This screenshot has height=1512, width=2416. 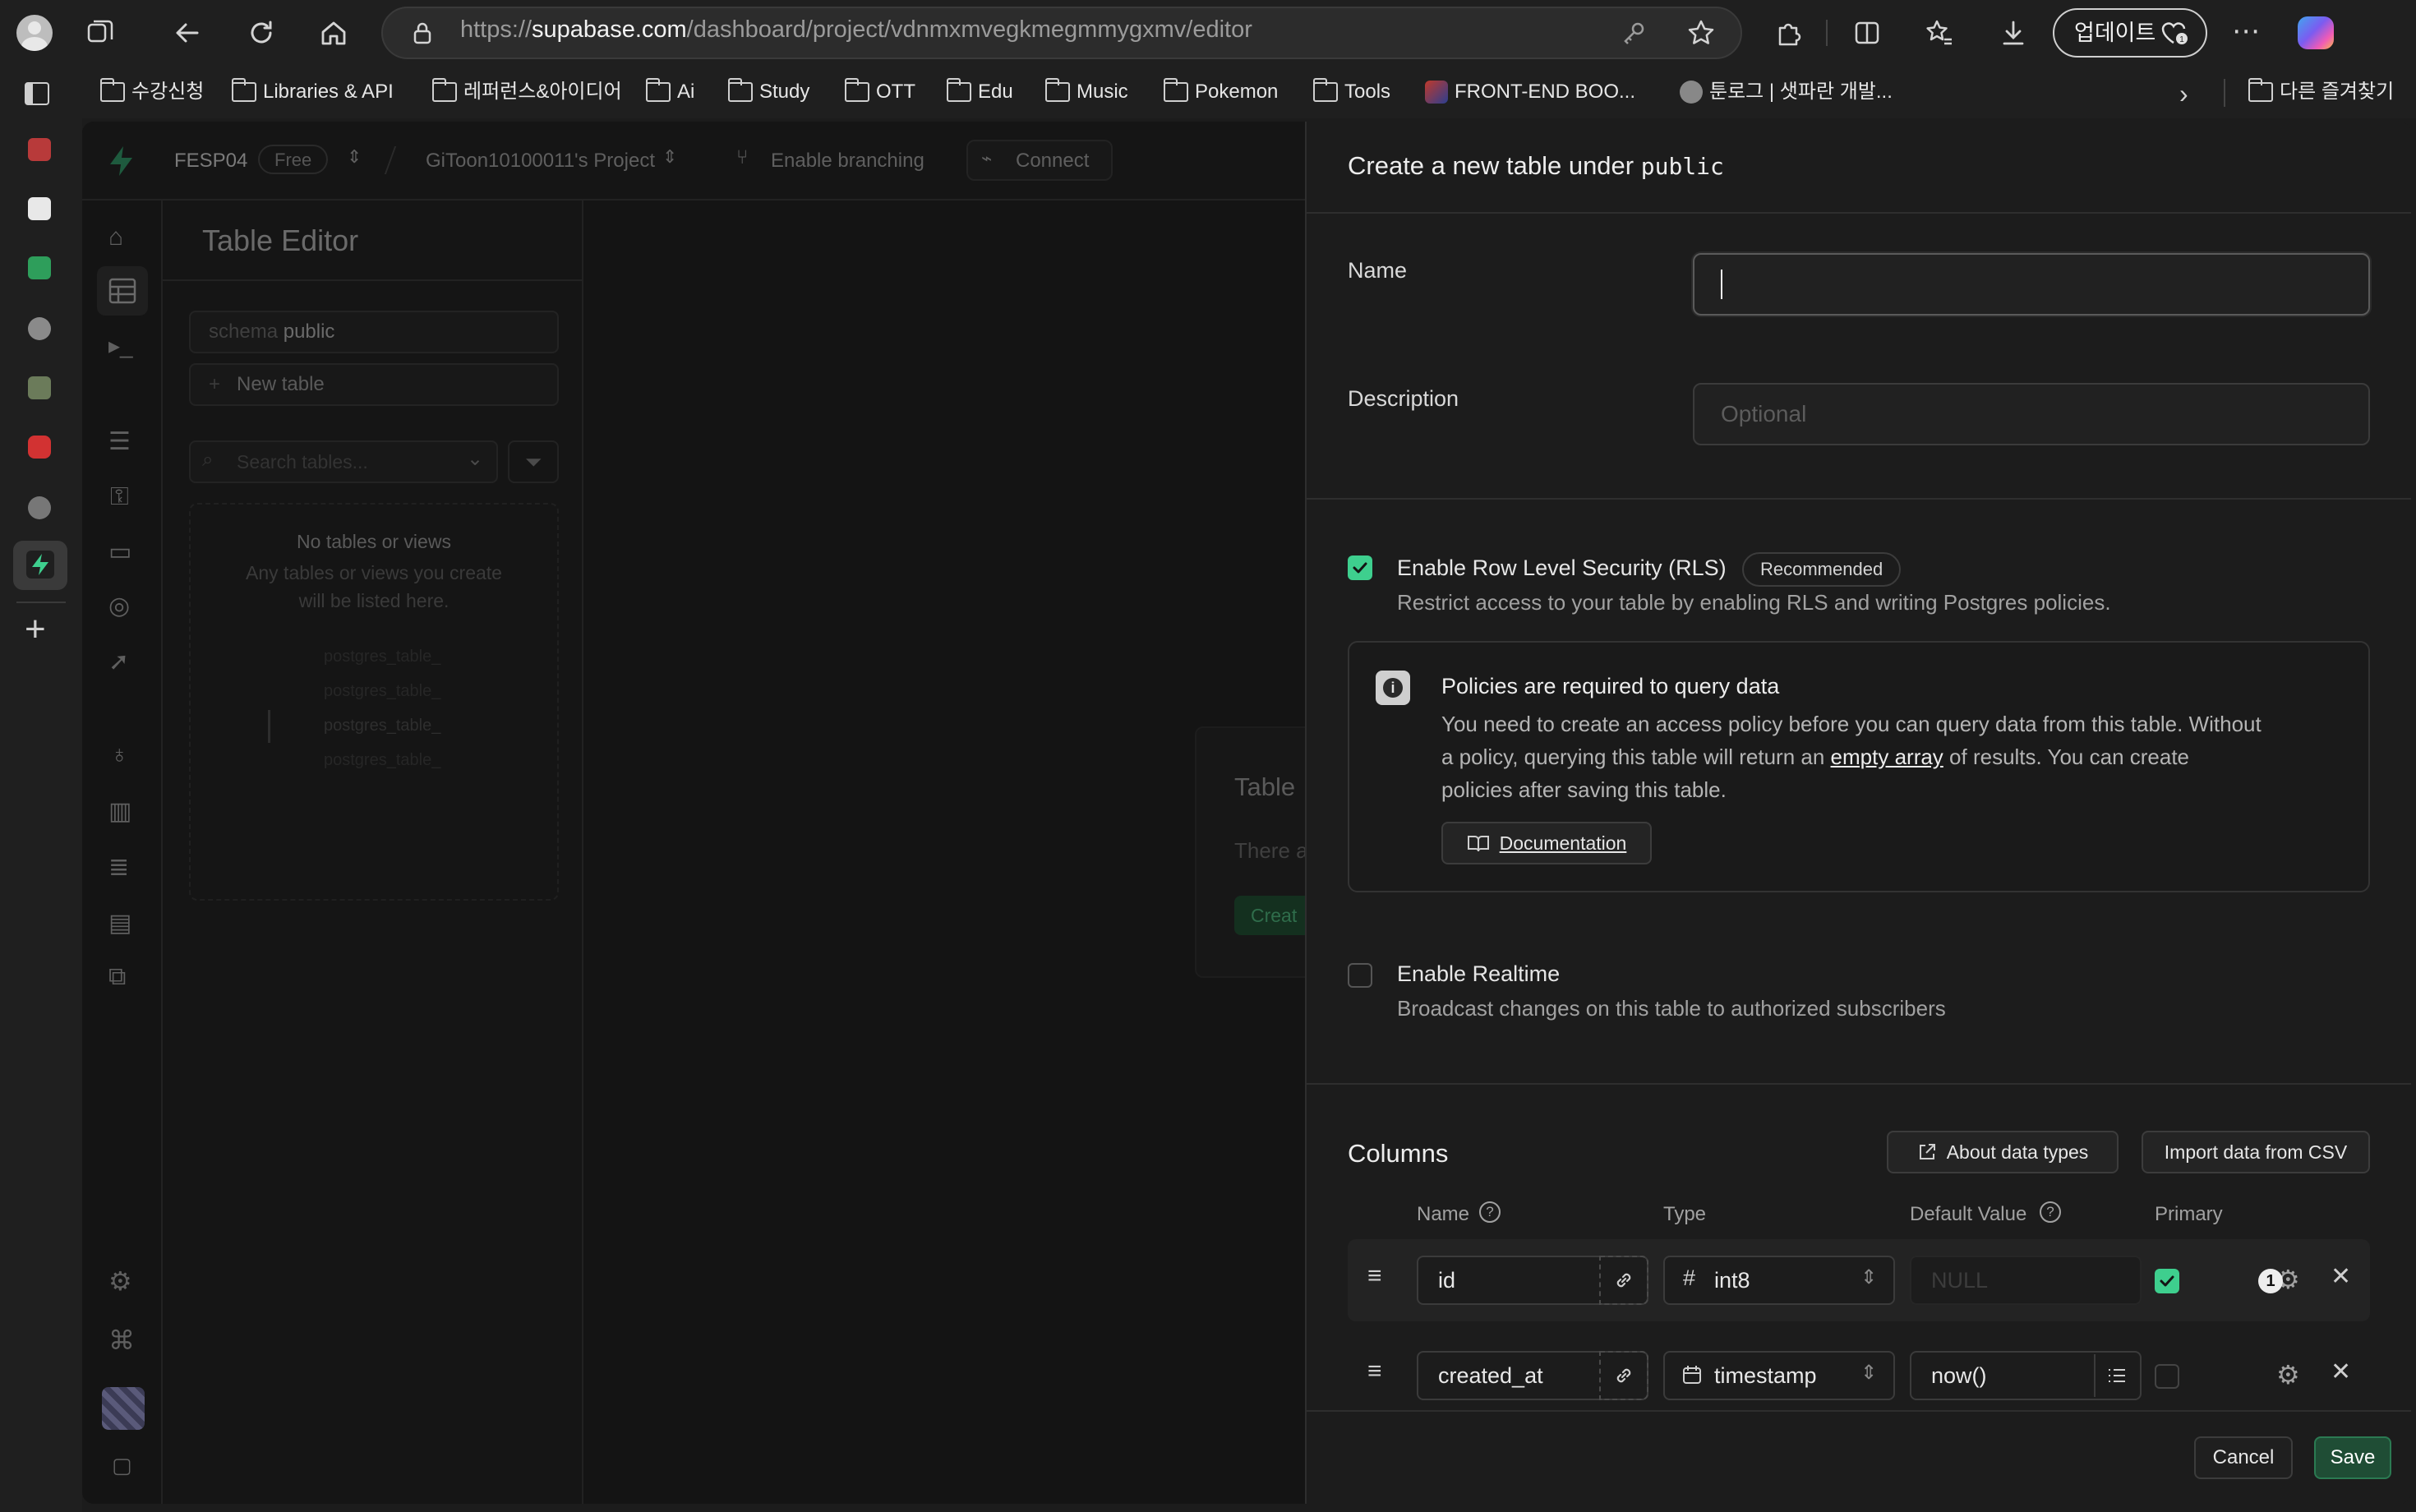 What do you see at coordinates (120, 924) in the screenshot?
I see `nav-docs-icon: ▤` at bounding box center [120, 924].